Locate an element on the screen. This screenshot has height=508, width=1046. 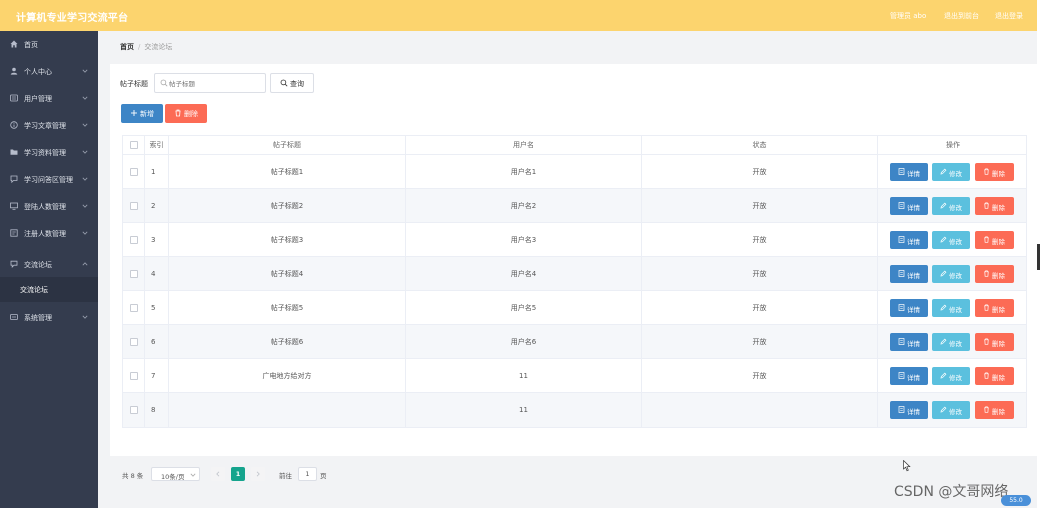
pencil-icon is located at coordinates (943, 273).